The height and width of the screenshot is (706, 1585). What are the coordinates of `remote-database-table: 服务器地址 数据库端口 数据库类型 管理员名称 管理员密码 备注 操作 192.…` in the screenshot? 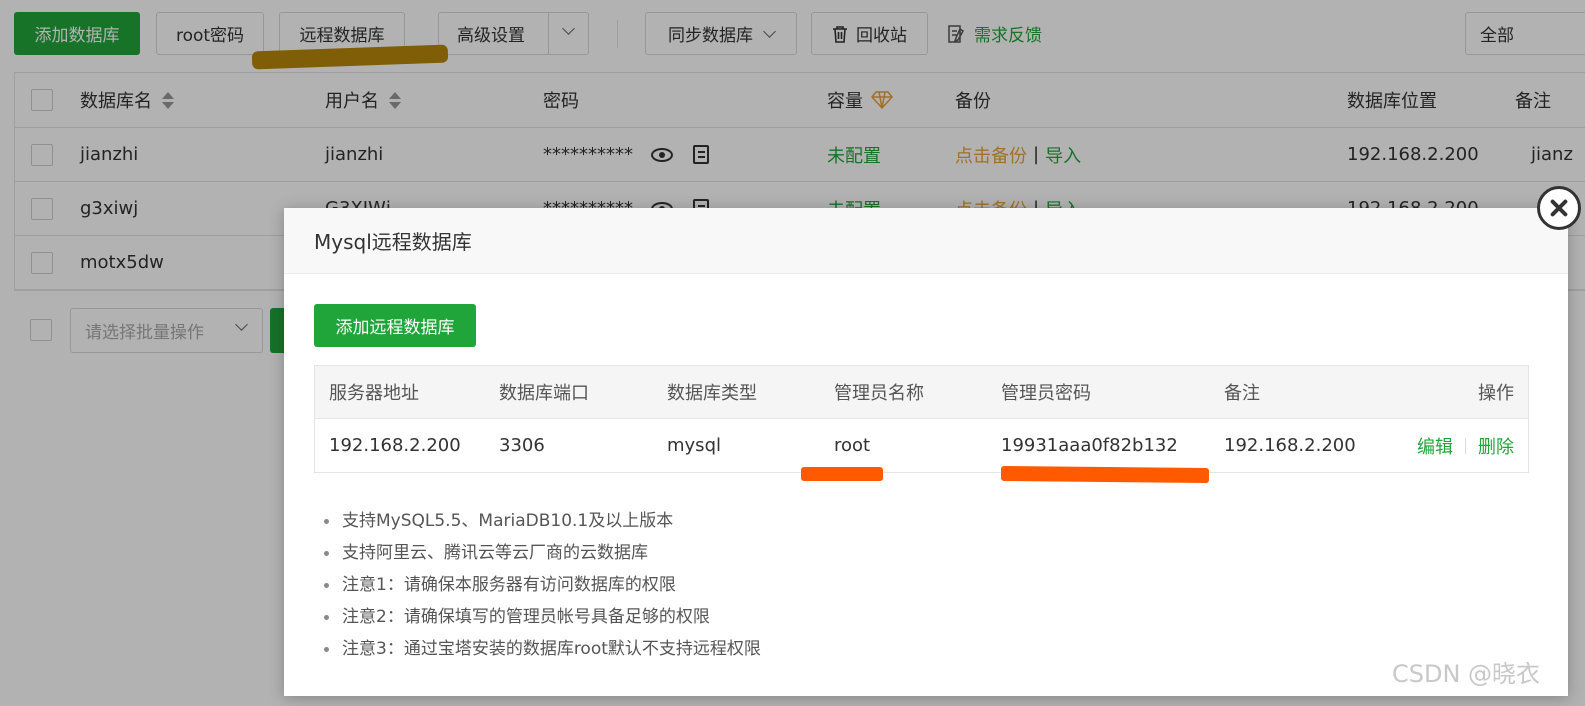 It's located at (921, 419).